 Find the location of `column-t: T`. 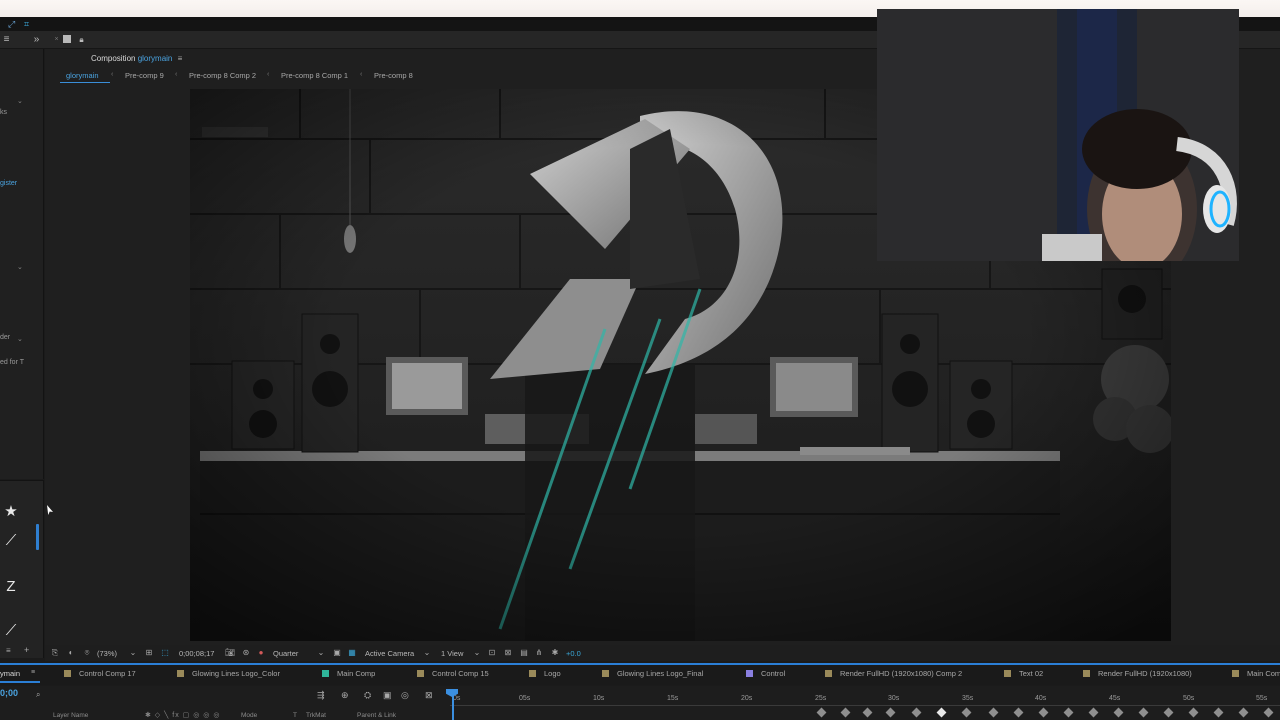

column-t: T is located at coordinates (295, 715).